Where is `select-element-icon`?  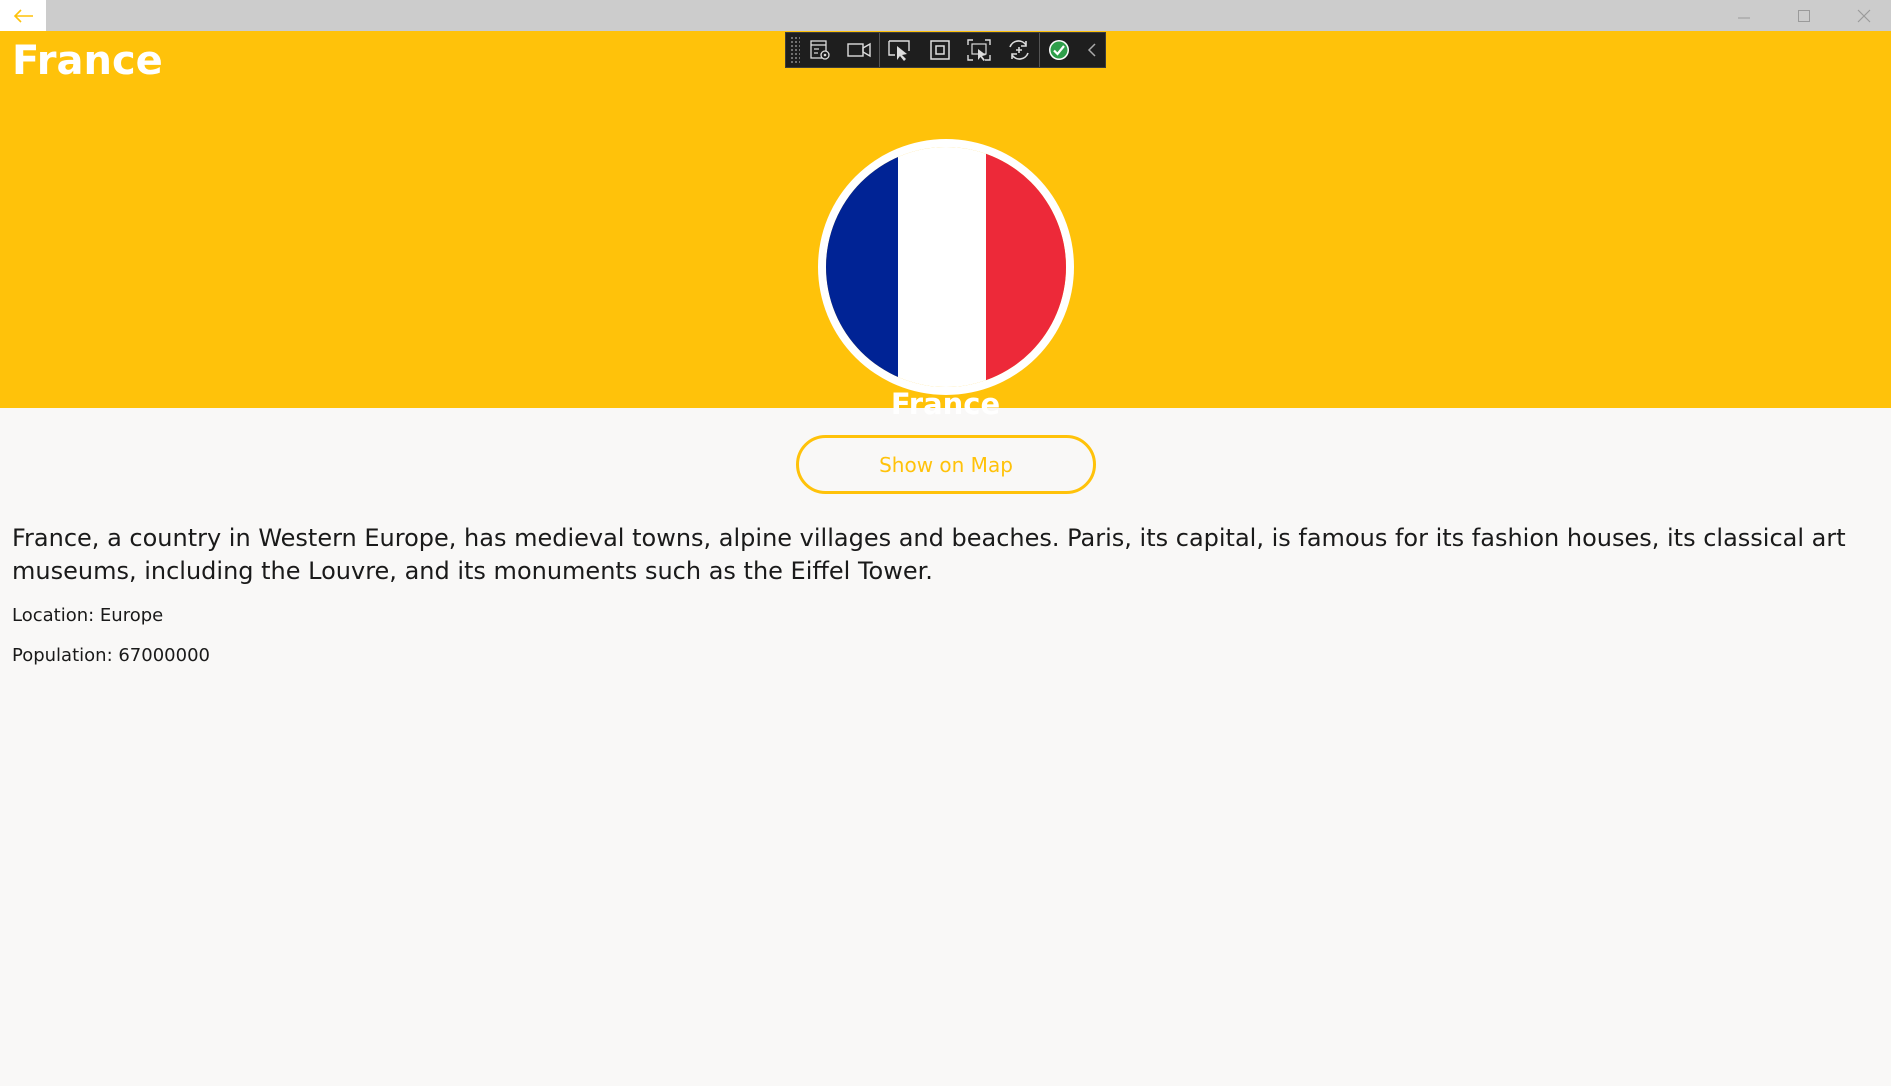 select-element-icon is located at coordinates (899, 50).